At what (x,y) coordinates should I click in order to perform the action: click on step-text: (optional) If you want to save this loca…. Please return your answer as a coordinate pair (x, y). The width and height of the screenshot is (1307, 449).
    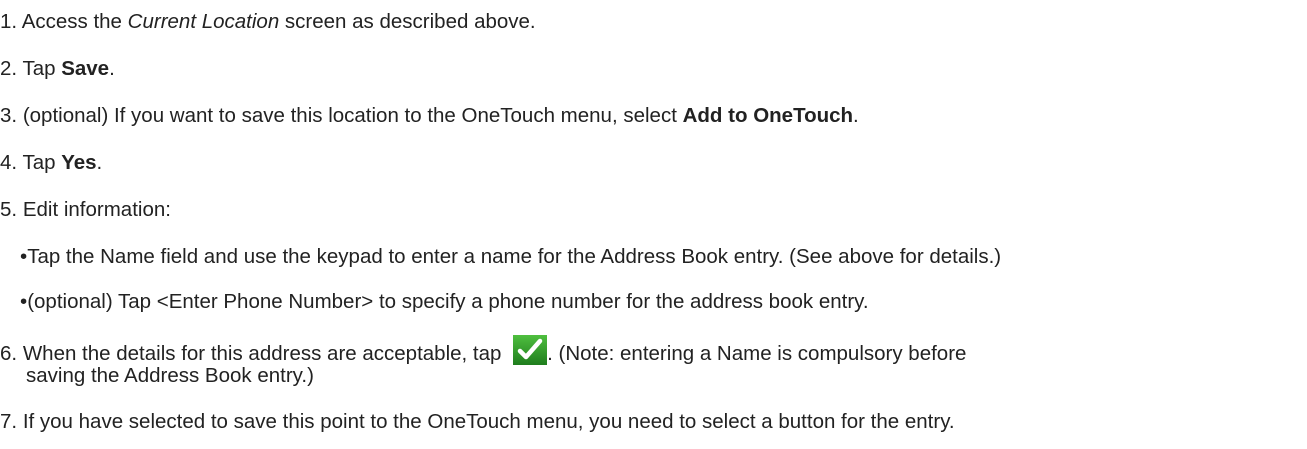
    Looking at the image, I should click on (352, 115).